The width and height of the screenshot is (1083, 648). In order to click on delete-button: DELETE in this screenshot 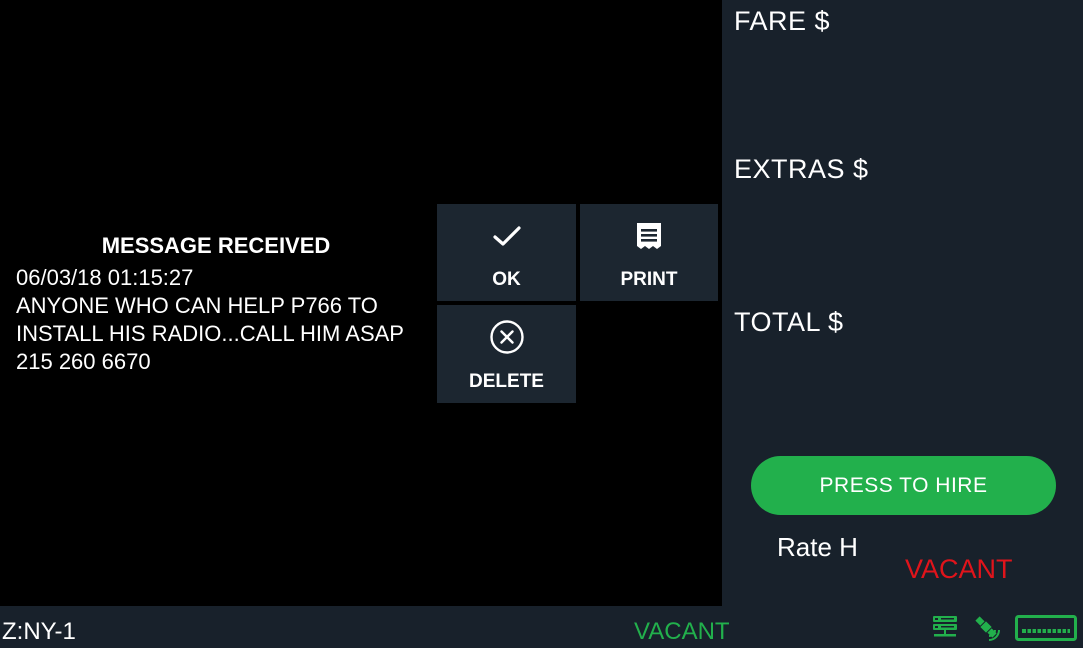, I will do `click(506, 354)`.